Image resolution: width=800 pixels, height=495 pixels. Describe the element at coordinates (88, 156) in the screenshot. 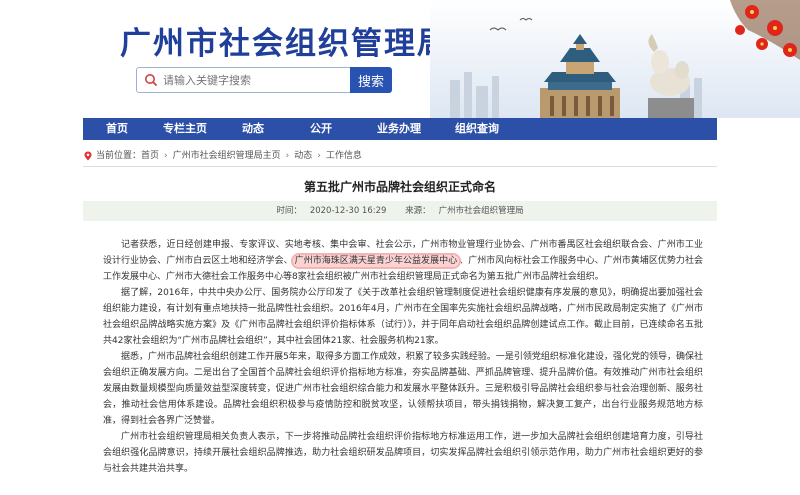

I see `location-pin-icon` at that location.